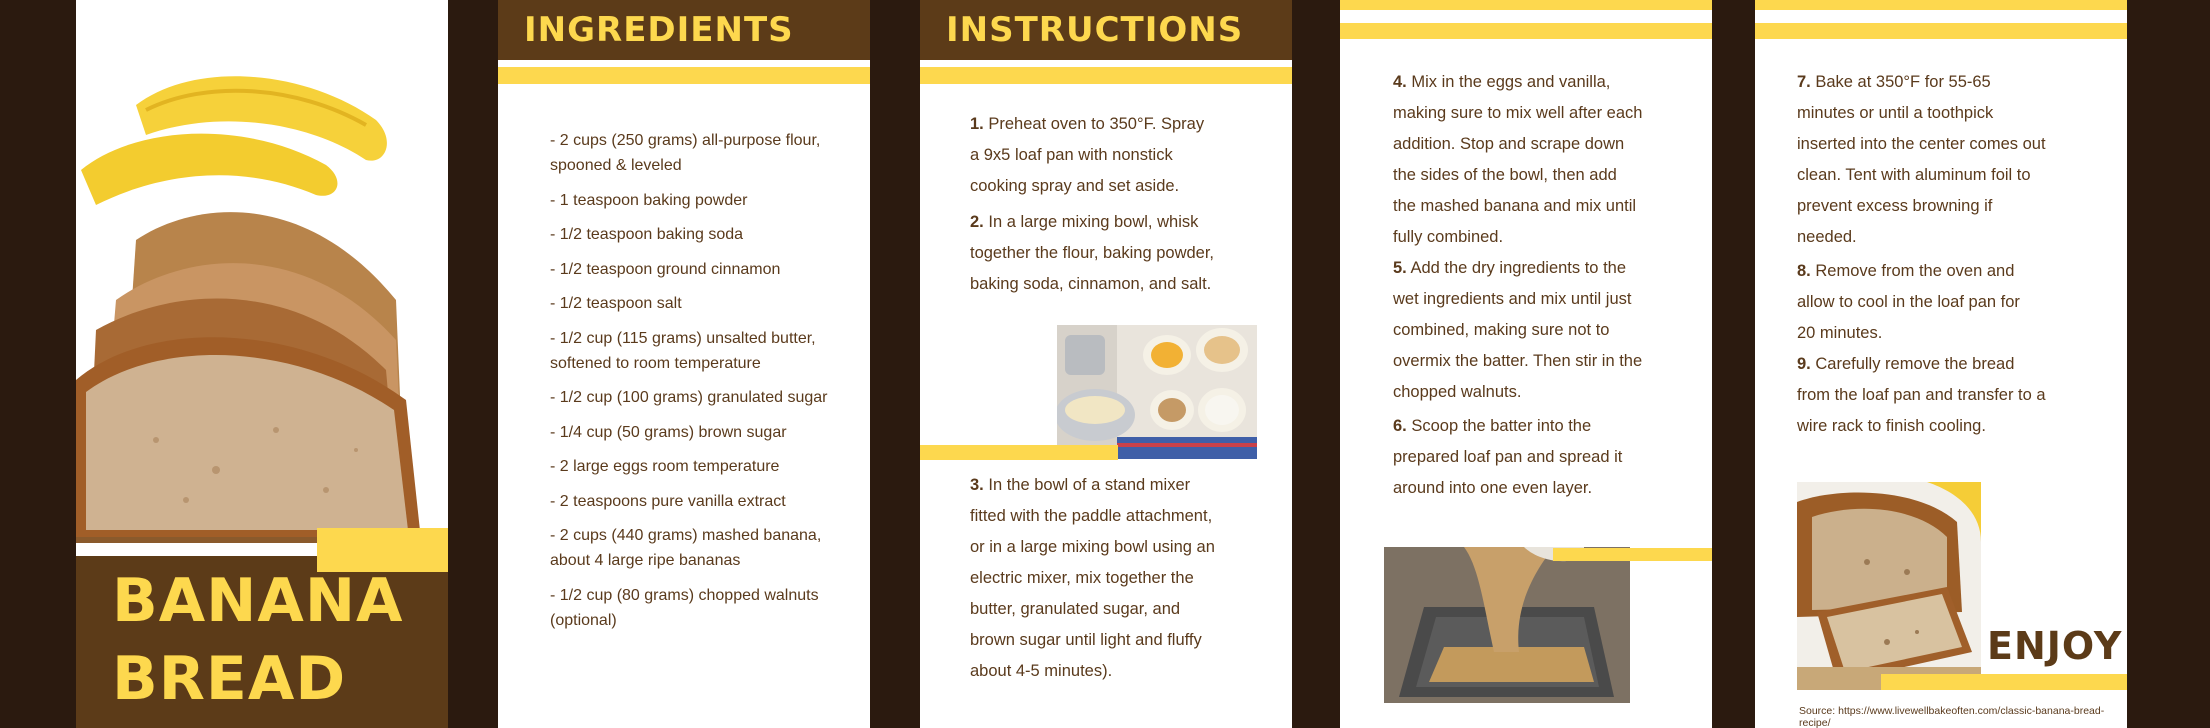  What do you see at coordinates (689, 397) in the screenshot?
I see `list-item: - 1/2 cup (100 grams) granulated sugar` at bounding box center [689, 397].